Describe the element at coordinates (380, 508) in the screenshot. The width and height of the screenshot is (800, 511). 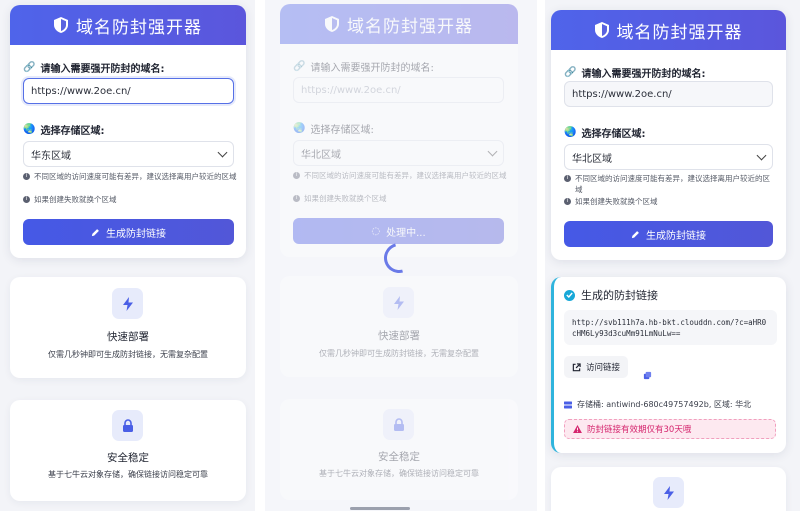
I see `scrollbar` at that location.